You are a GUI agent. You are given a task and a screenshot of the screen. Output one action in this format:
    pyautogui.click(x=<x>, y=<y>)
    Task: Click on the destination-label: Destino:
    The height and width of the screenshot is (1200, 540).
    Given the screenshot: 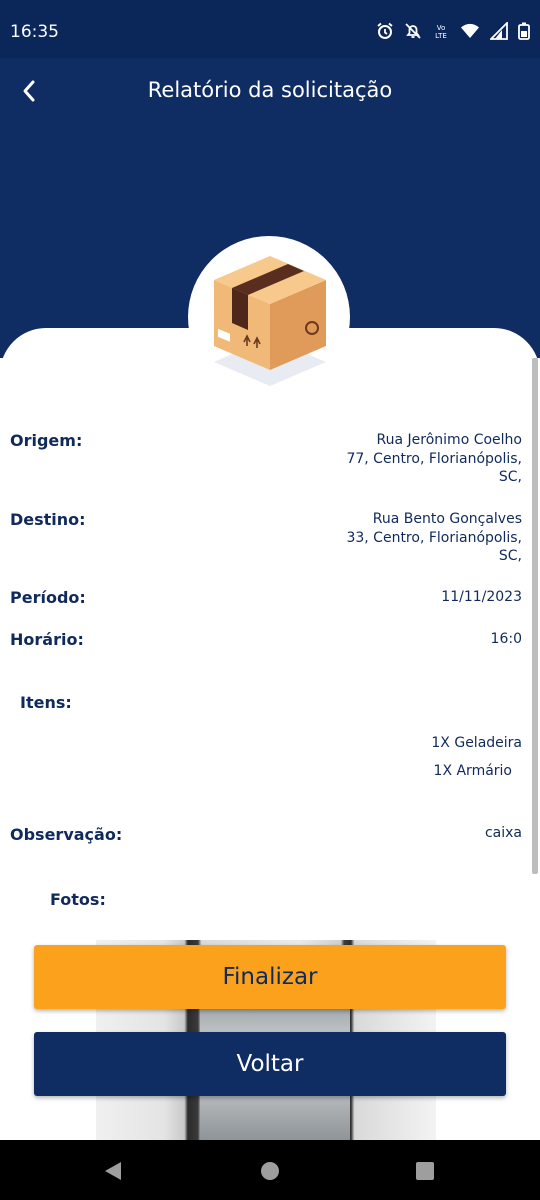 What is the action you would take?
    pyautogui.click(x=48, y=519)
    